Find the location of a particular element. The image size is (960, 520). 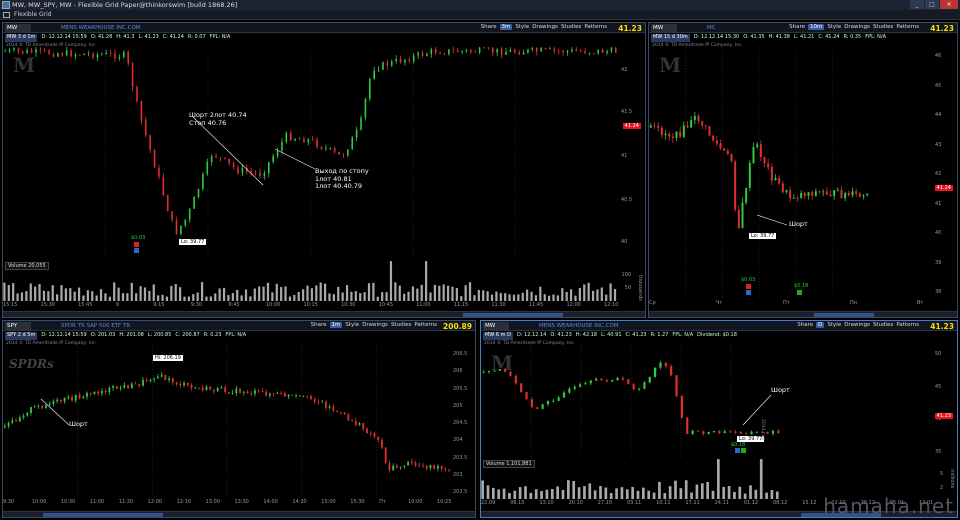

timeframe-button: 1m is located at coordinates (336, 325).